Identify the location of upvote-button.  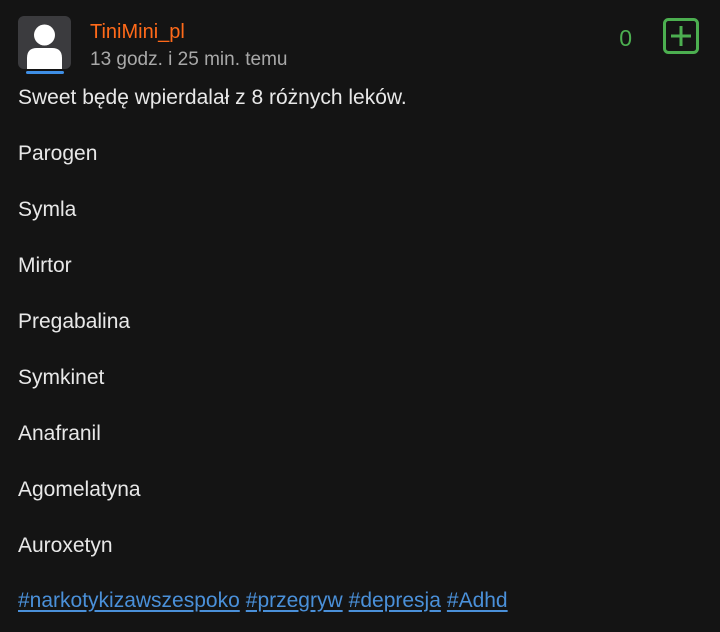
(681, 36).